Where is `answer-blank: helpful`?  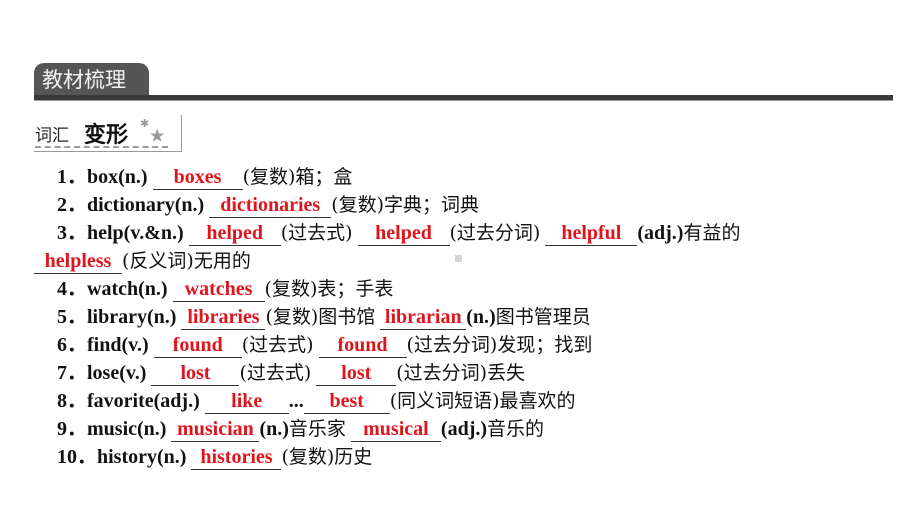 answer-blank: helpful is located at coordinates (591, 234).